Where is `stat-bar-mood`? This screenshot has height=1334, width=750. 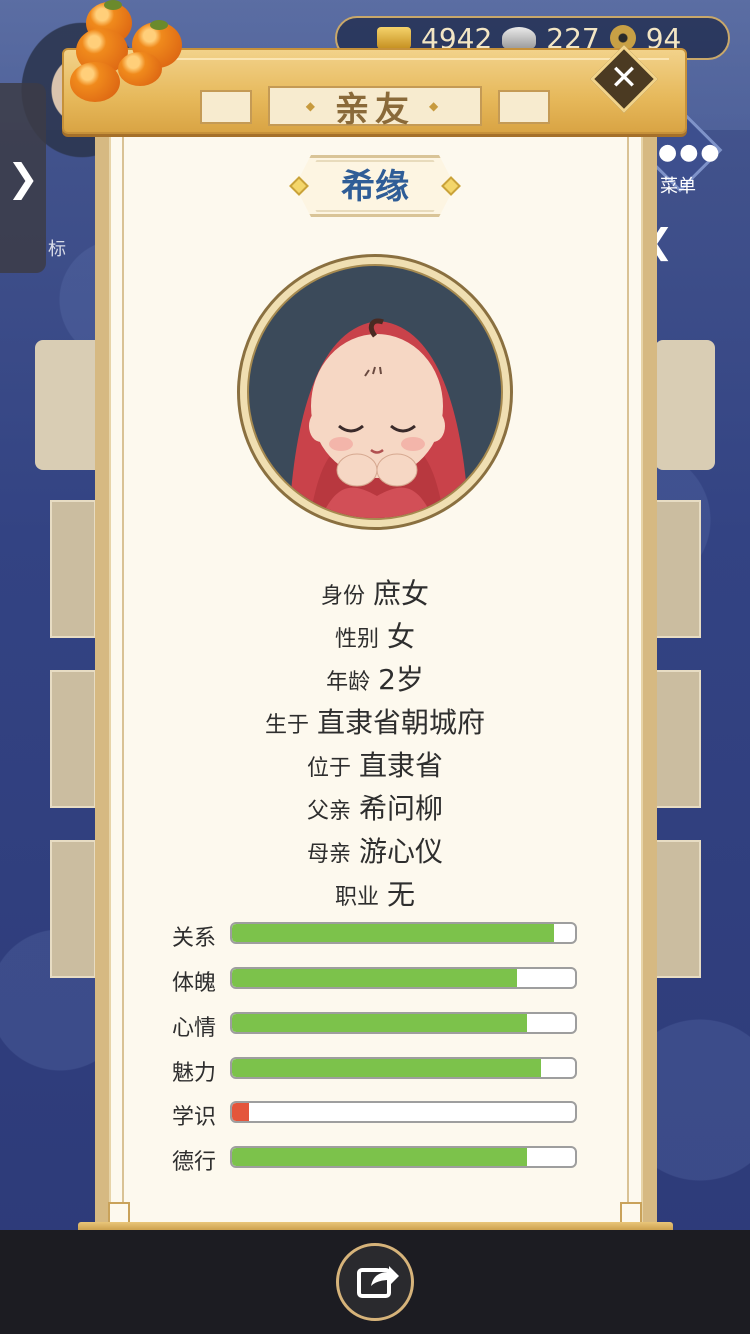
stat-bar-mood is located at coordinates (403, 1023).